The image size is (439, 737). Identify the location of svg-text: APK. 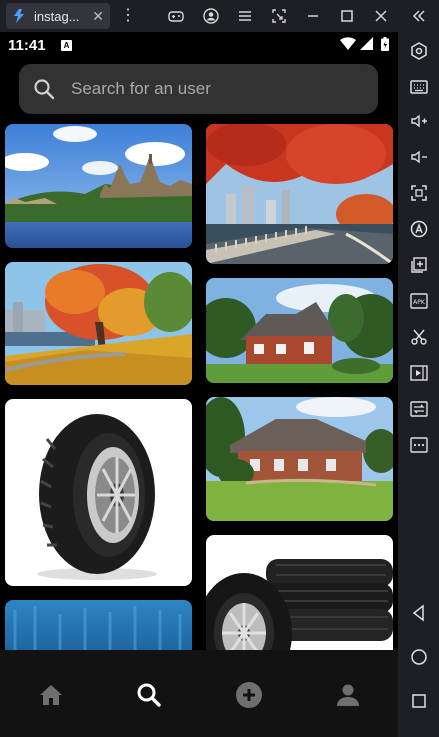
(419, 302).